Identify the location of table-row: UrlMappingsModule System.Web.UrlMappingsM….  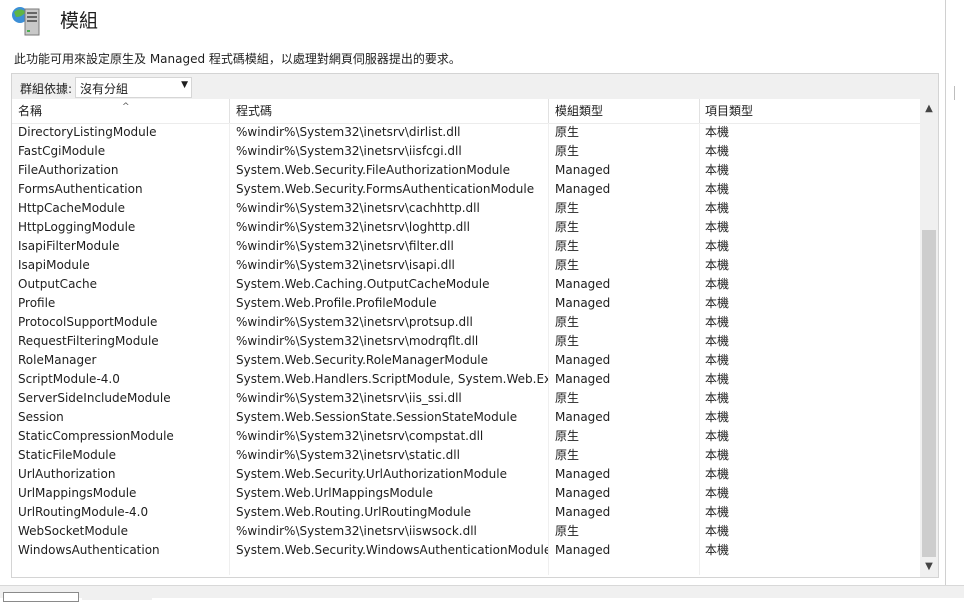
(466, 493).